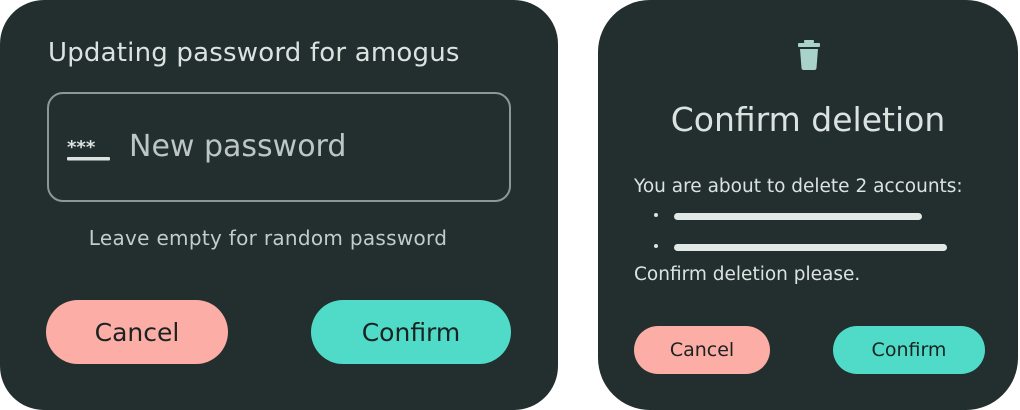 The image size is (1020, 410). Describe the element at coordinates (809, 55) in the screenshot. I see `trash-icon` at that location.